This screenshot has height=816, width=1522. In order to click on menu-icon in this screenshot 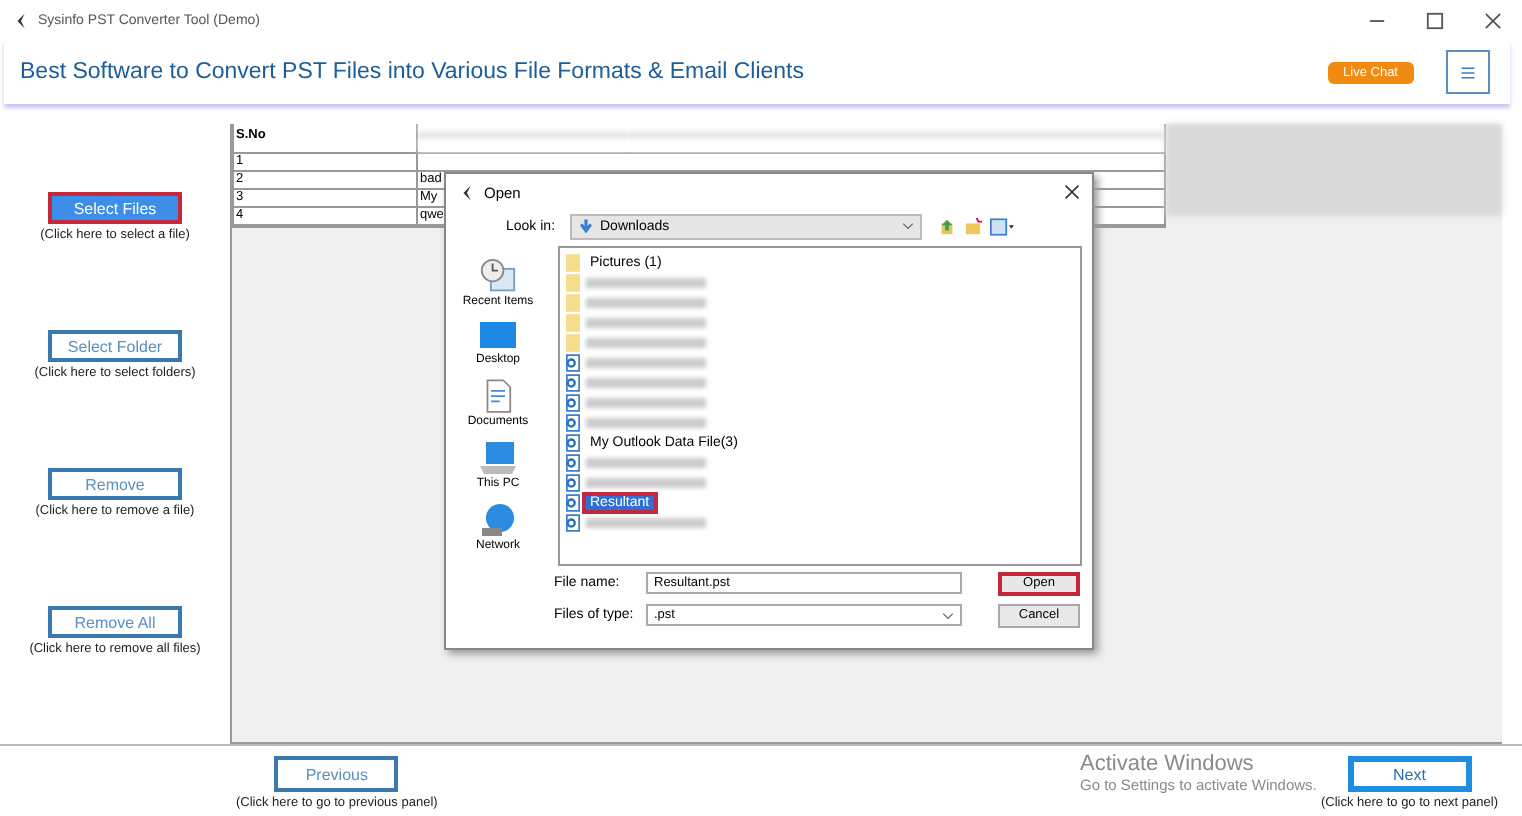, I will do `click(1468, 72)`.